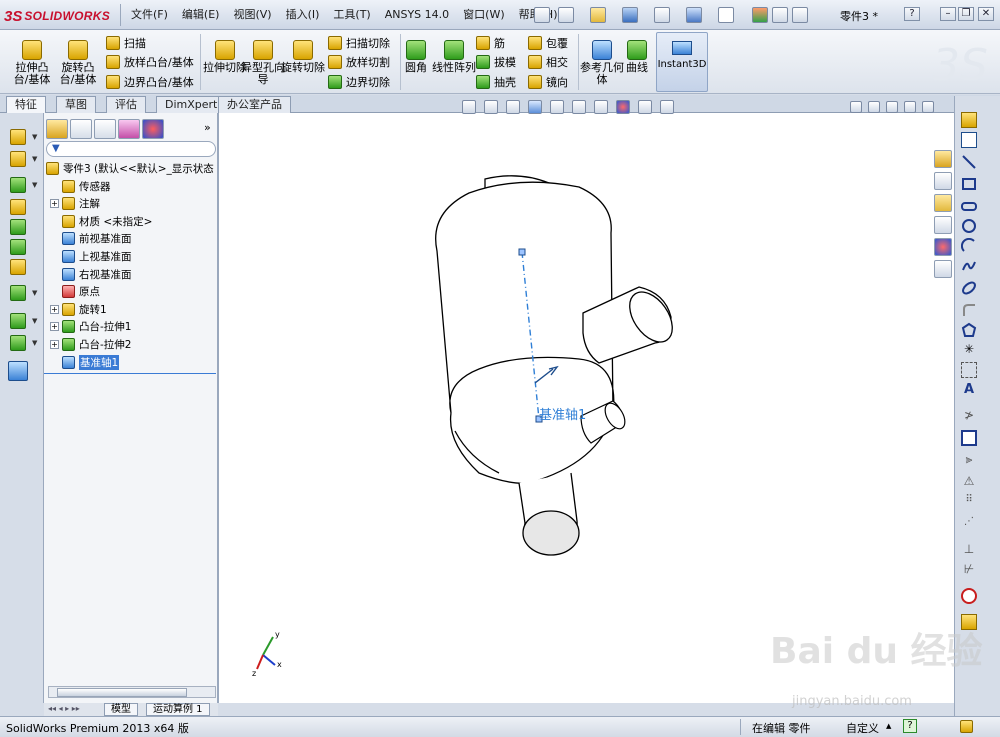  Describe the element at coordinates (18, 185) in the screenshot. I see `fillet-side-icon` at that location.